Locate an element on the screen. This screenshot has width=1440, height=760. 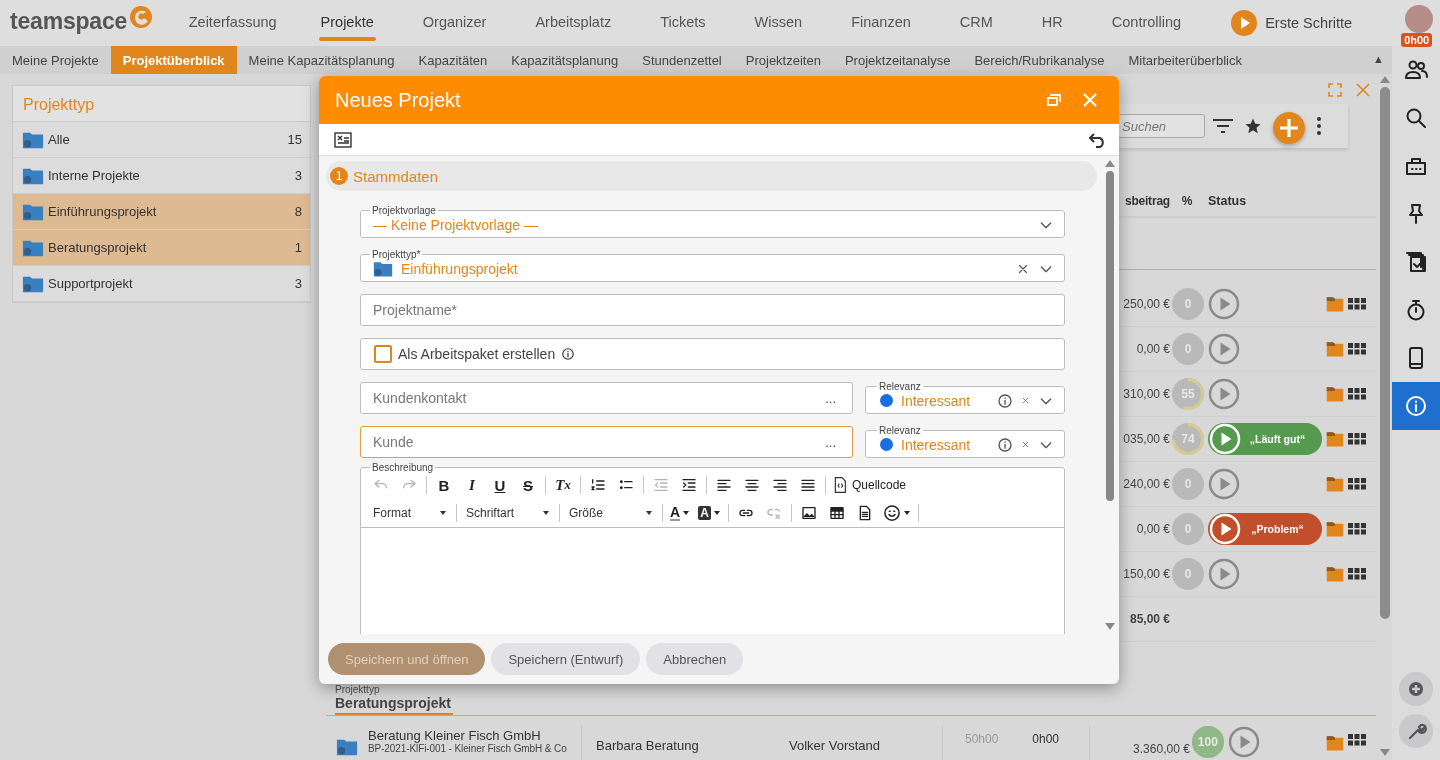
progress-value: 100 is located at coordinates (1207, 742).